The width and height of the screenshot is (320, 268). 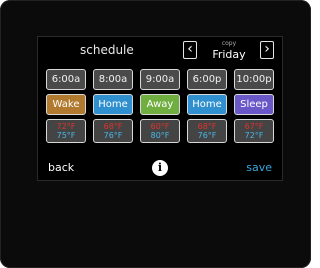 I want to click on chevron-left-icon: ‹, so click(x=190, y=49).